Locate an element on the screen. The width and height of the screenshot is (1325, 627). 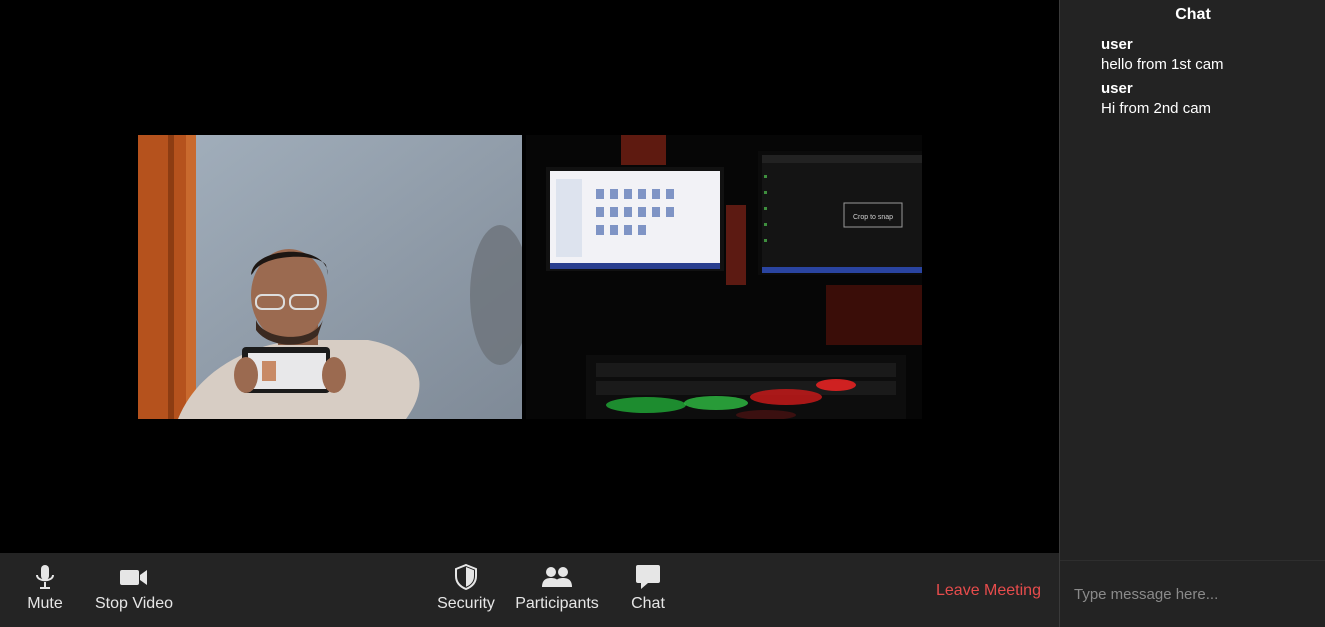
shield-icon is located at coordinates (466, 577).